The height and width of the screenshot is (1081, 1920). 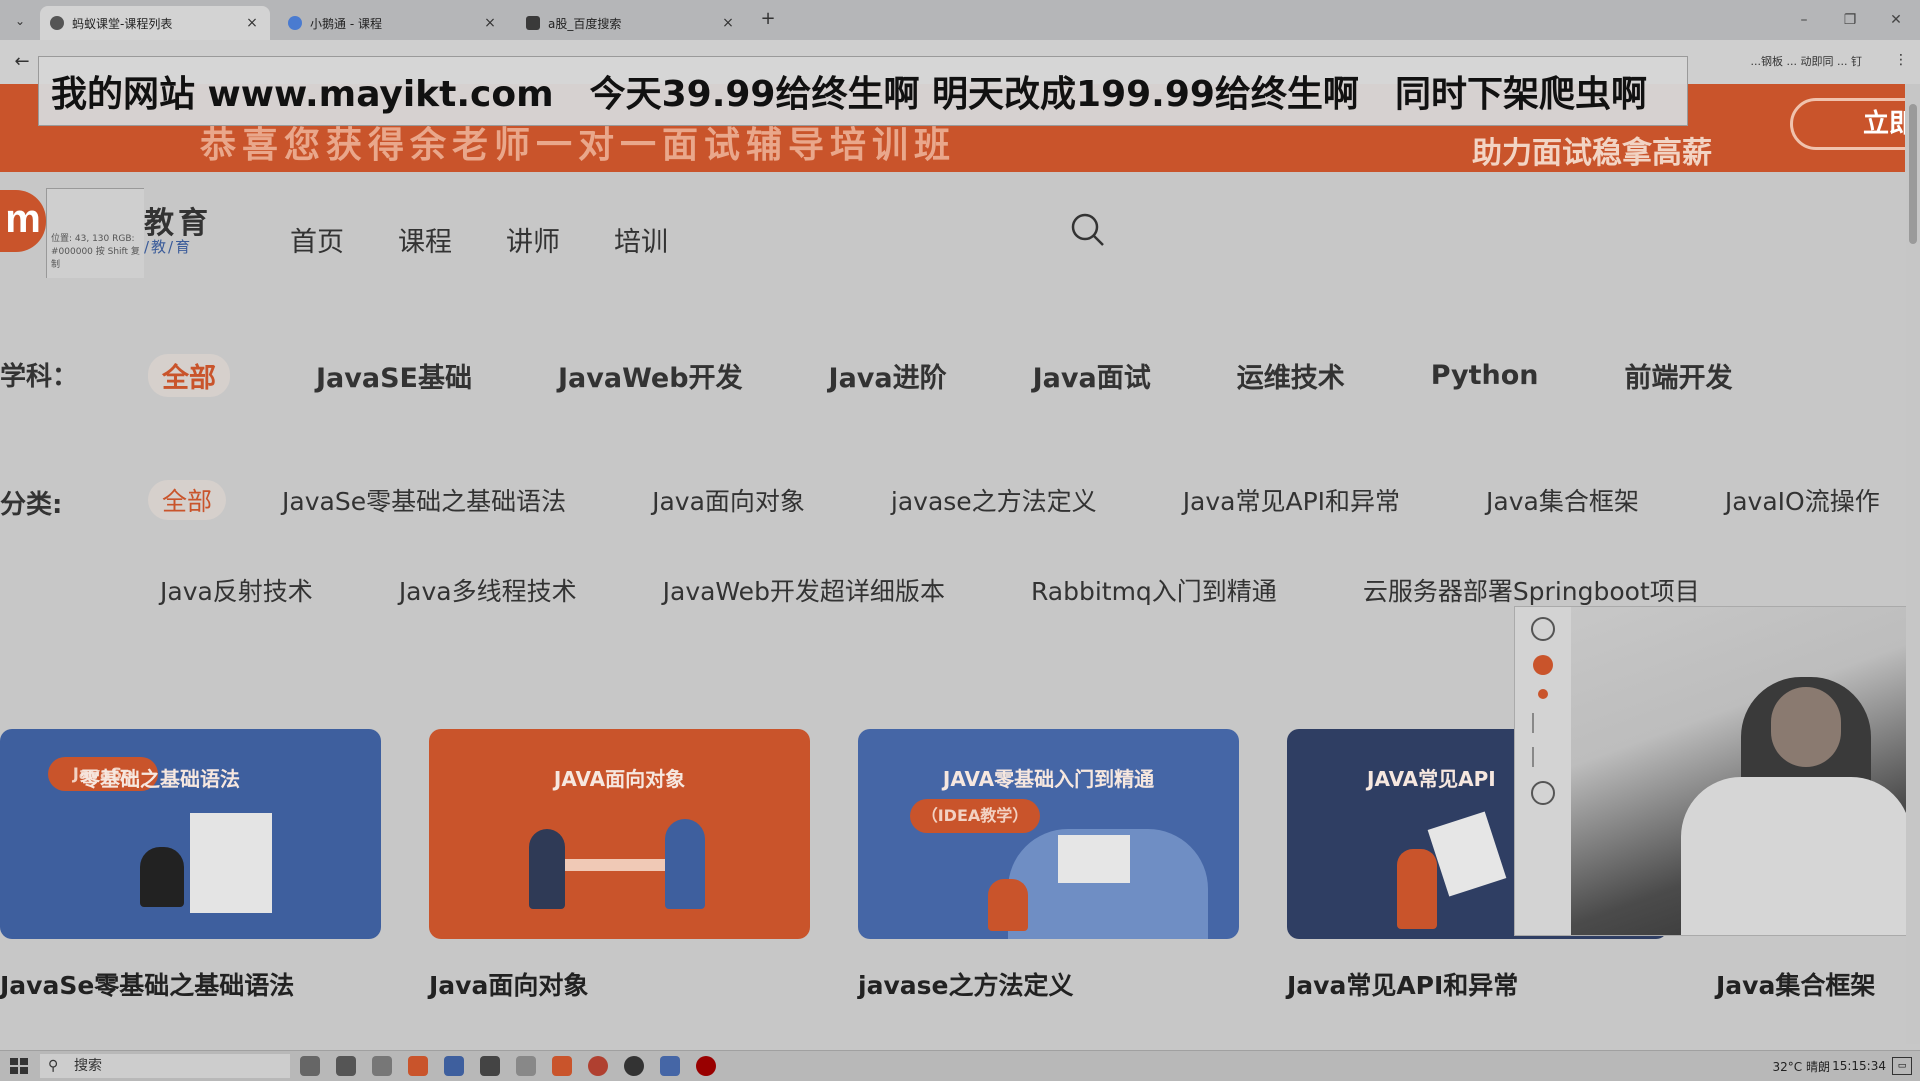 What do you see at coordinates (310, 1066) in the screenshot?
I see `task-view-icon` at bounding box center [310, 1066].